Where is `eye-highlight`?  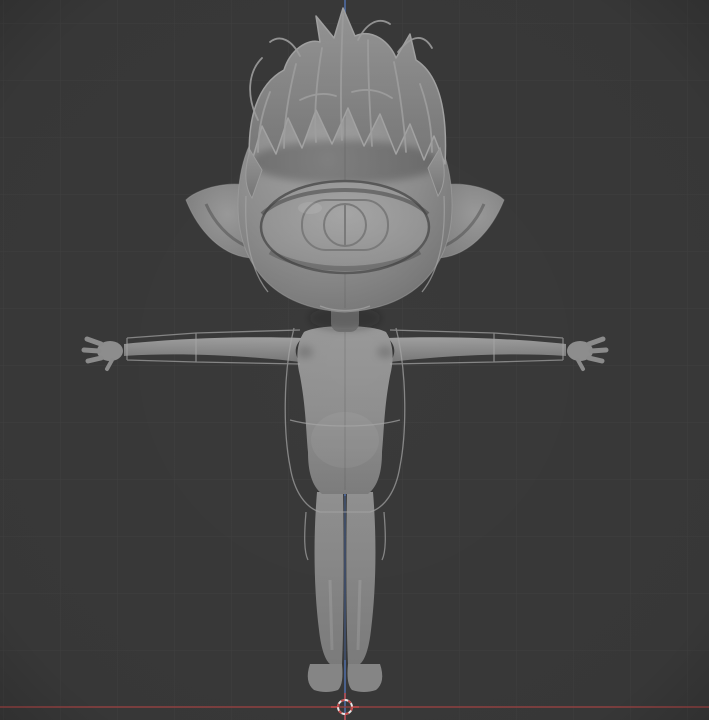 eye-highlight is located at coordinates (310, 208).